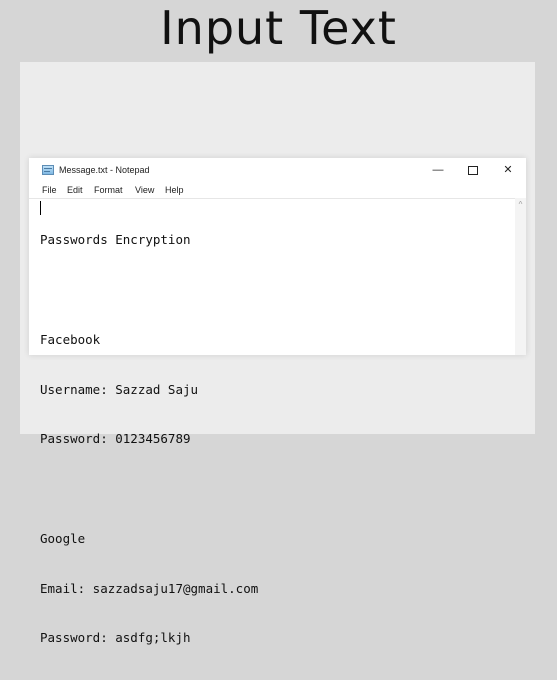  What do you see at coordinates (149, 588) in the screenshot?
I see `text-line: Email: sazzadsaju17@gmail.com` at bounding box center [149, 588].